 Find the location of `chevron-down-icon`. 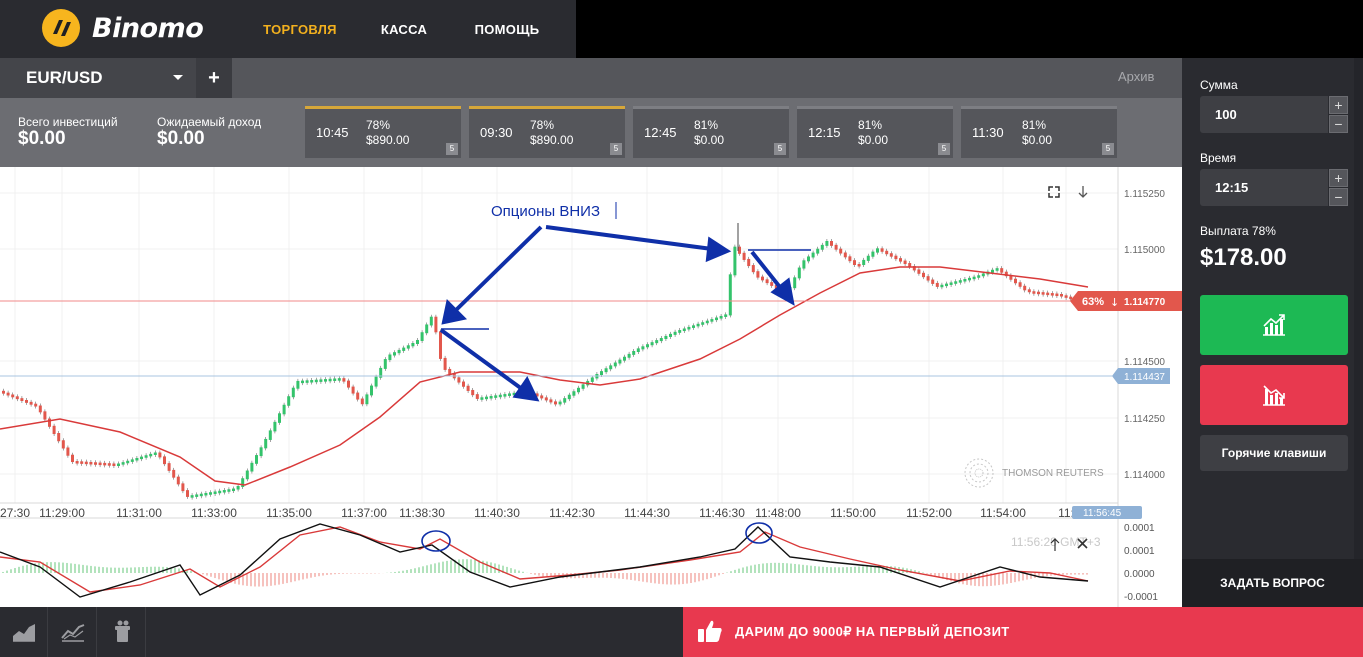

chevron-down-icon is located at coordinates (178, 77).